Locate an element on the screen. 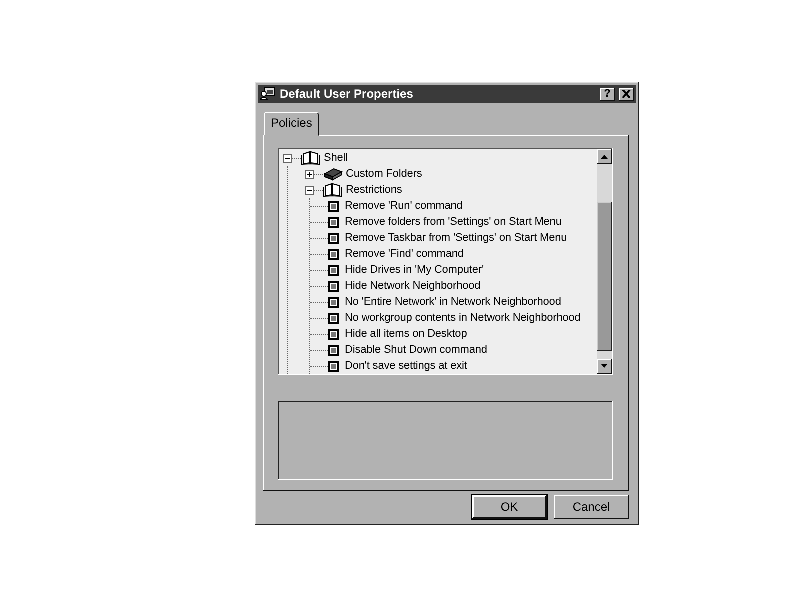 The width and height of the screenshot is (800, 600). close-button is located at coordinates (626, 94).